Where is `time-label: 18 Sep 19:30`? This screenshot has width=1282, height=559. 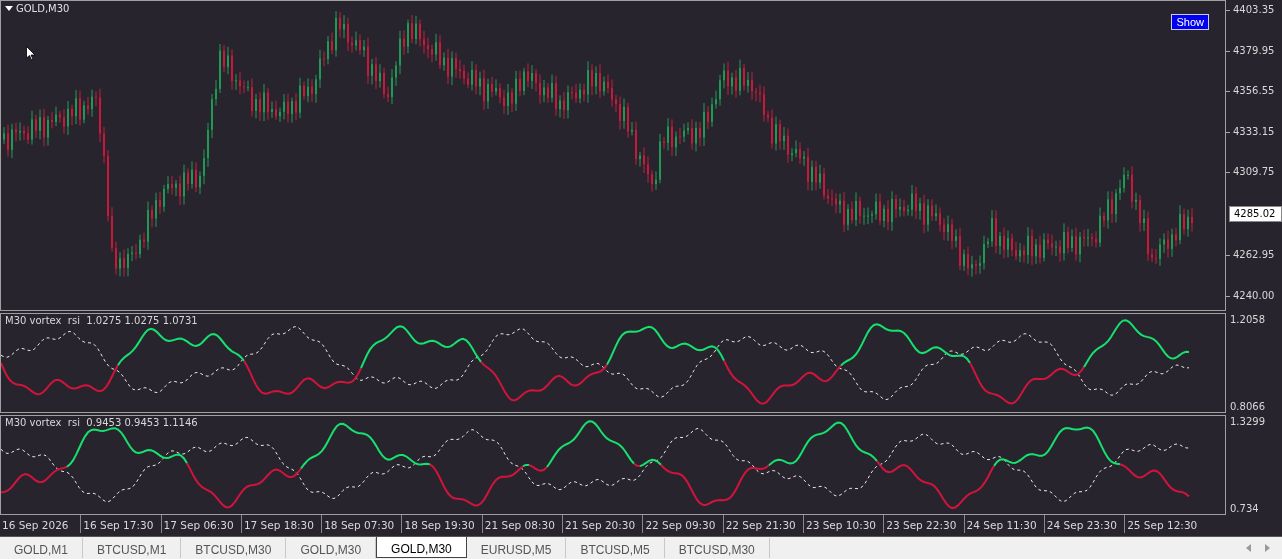 time-label: 18 Sep 19:30 is located at coordinates (441, 524).